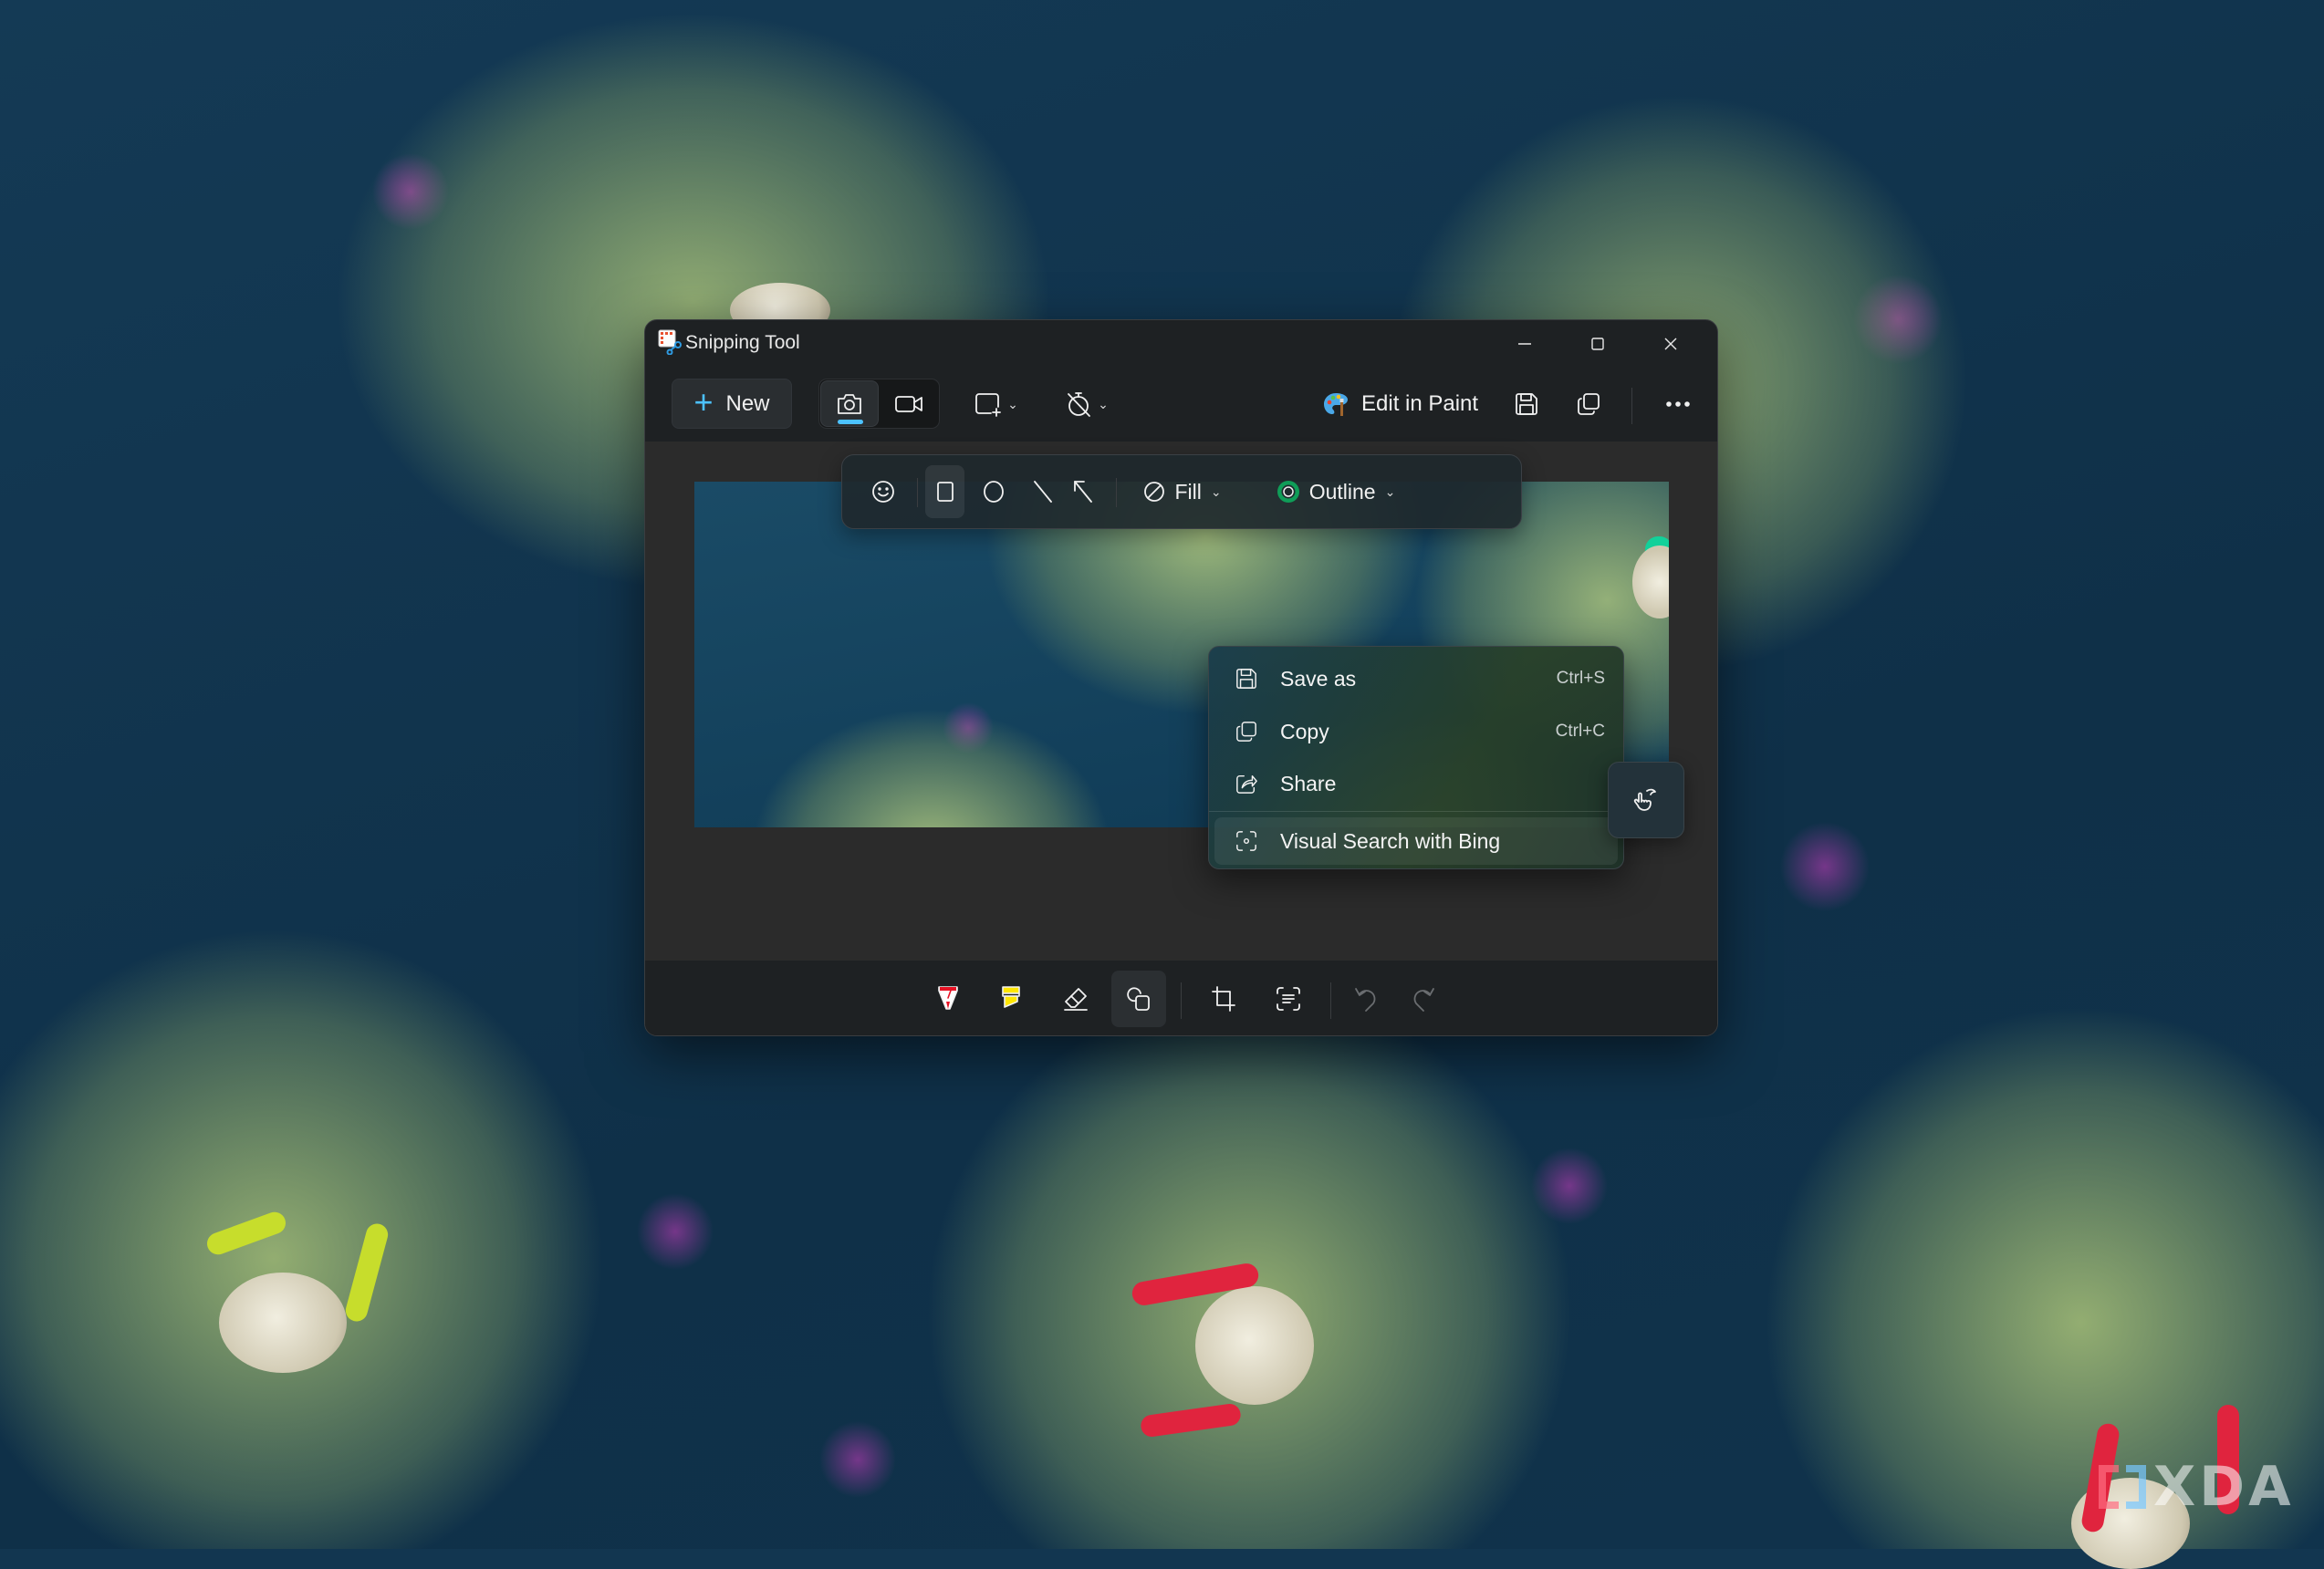  I want to click on image-detail, so click(1650, 582).